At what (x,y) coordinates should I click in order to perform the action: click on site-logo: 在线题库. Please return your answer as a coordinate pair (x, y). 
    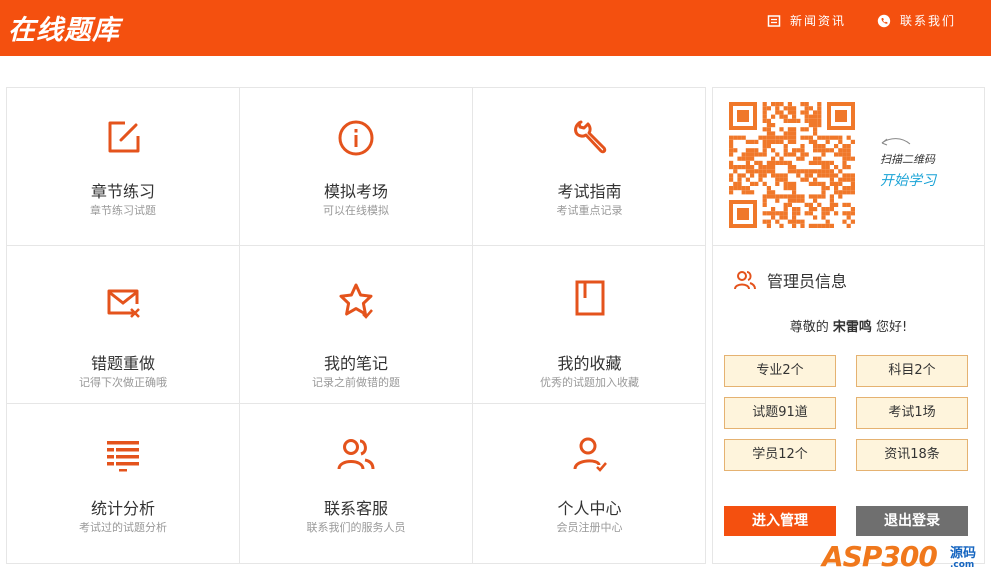
    Looking at the image, I should click on (64, 27).